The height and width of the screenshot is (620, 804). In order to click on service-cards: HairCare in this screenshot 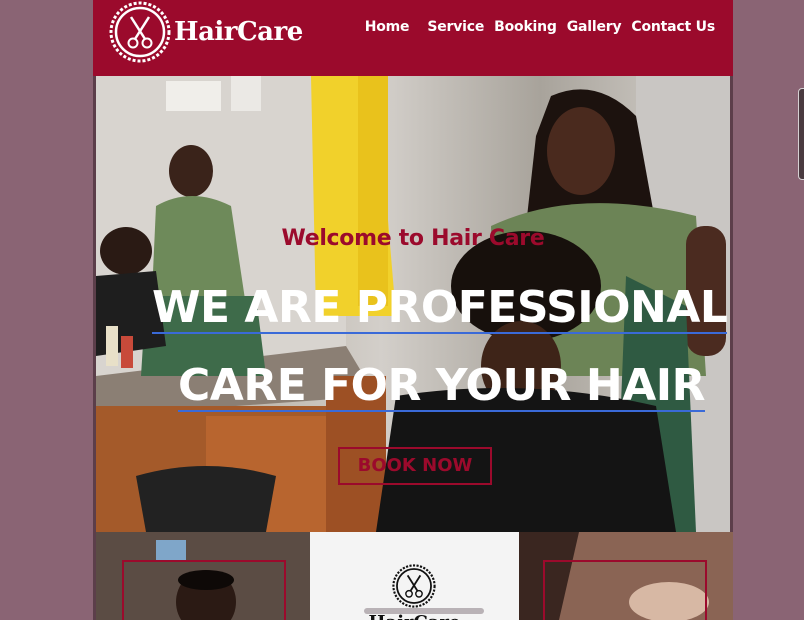, I will do `click(414, 576)`.